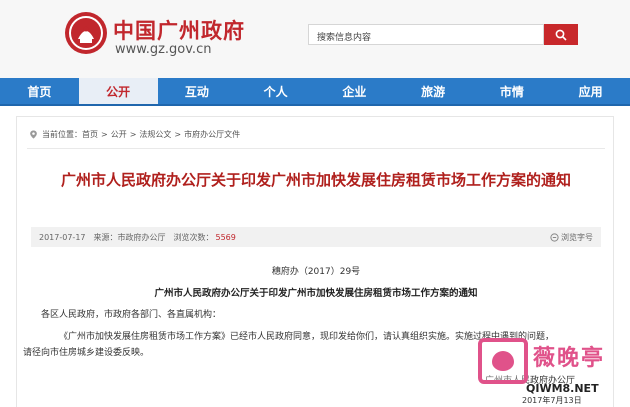 The image size is (630, 407). What do you see at coordinates (577, 237) in the screenshot?
I see `font-size-label: 浏览字号` at bounding box center [577, 237].